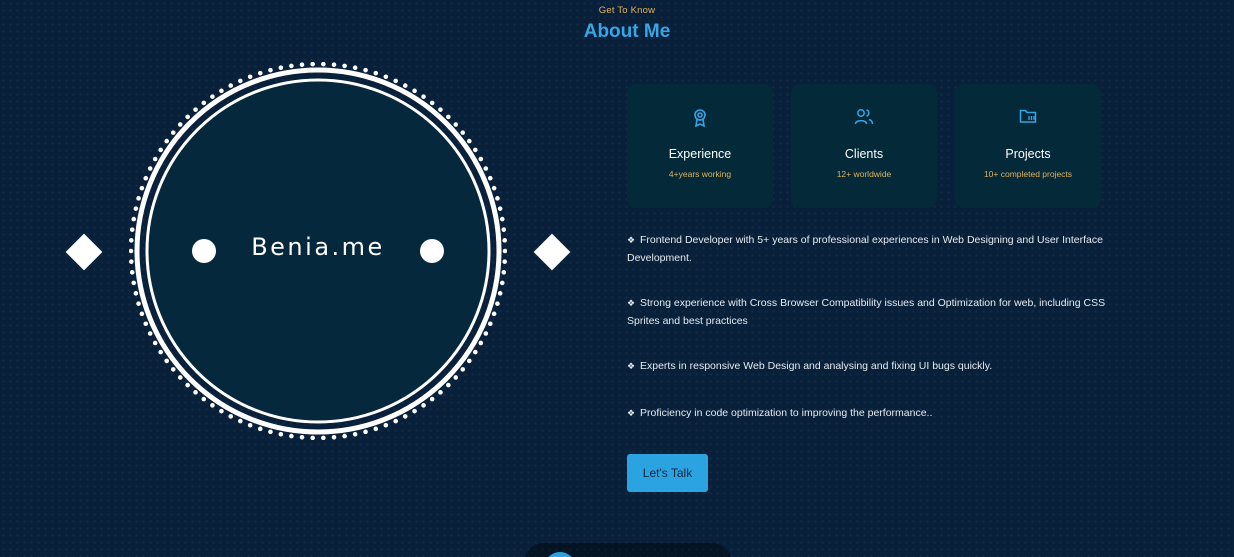 The width and height of the screenshot is (1234, 557). What do you see at coordinates (700, 154) in the screenshot?
I see `card-title: Experience` at bounding box center [700, 154].